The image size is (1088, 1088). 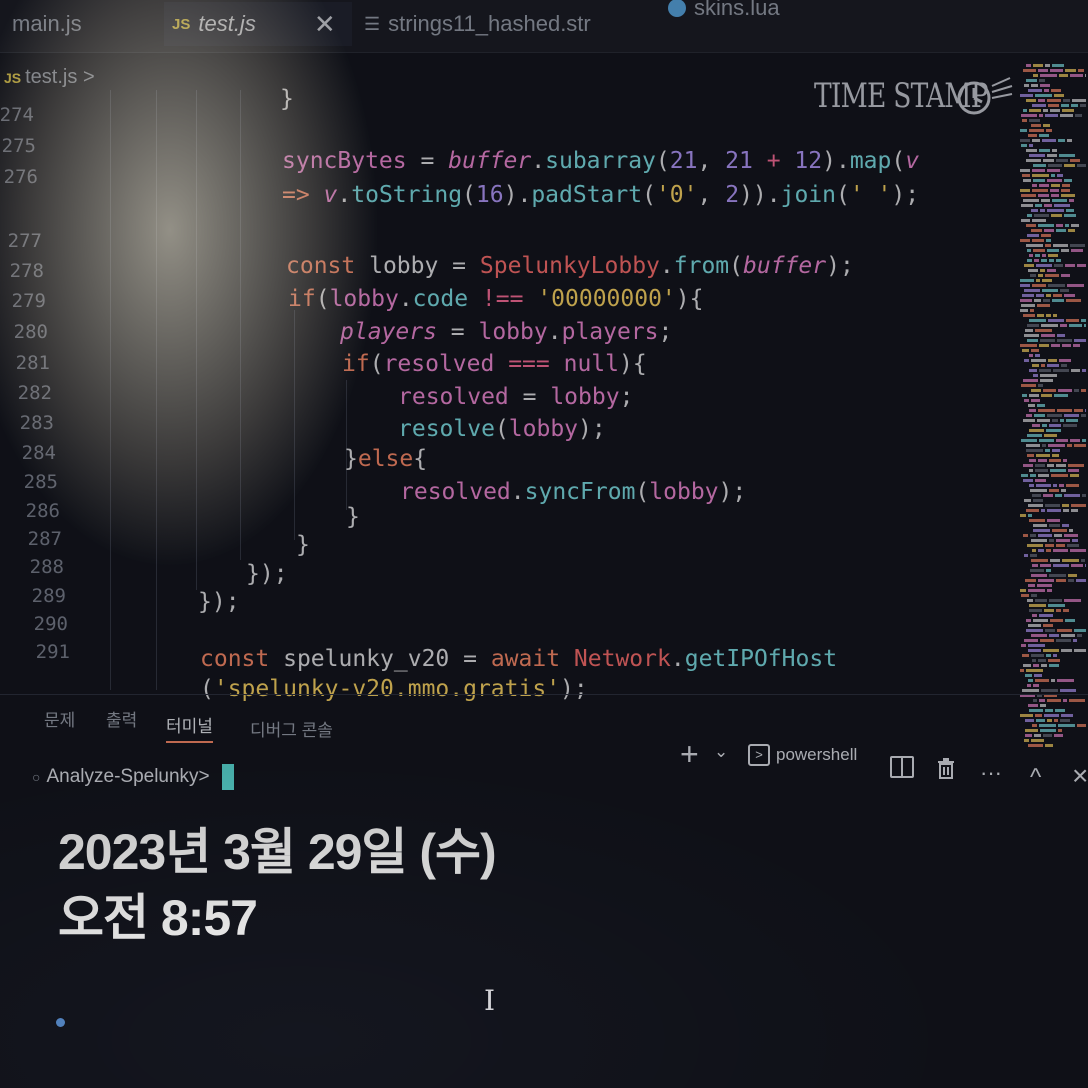 I want to click on maximize-panel-icon: ^, so click(x=1035, y=778).